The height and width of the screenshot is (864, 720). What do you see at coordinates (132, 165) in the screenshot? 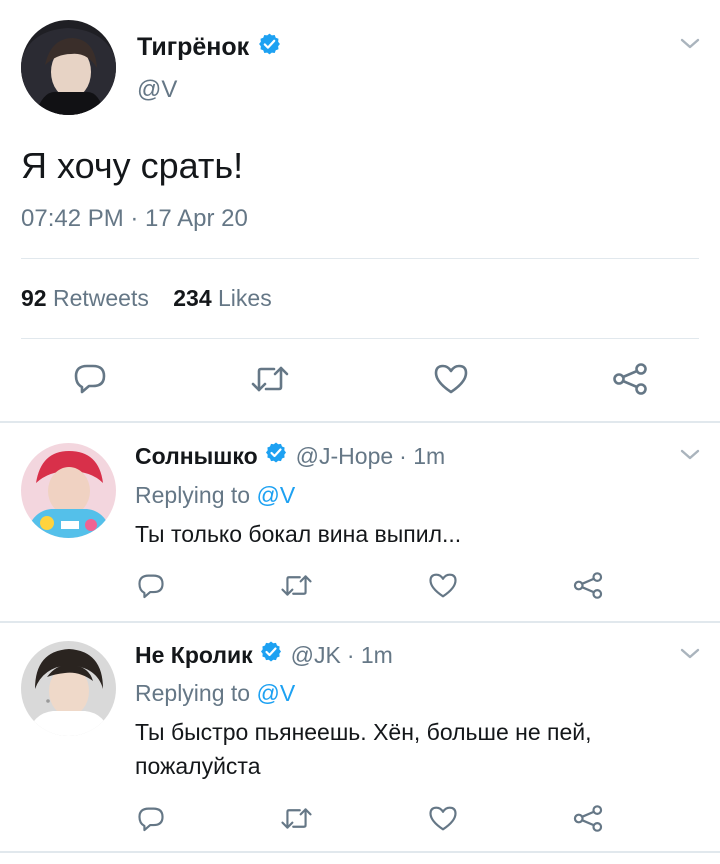
I see `tweet-text: Я хочу срать!` at bounding box center [132, 165].